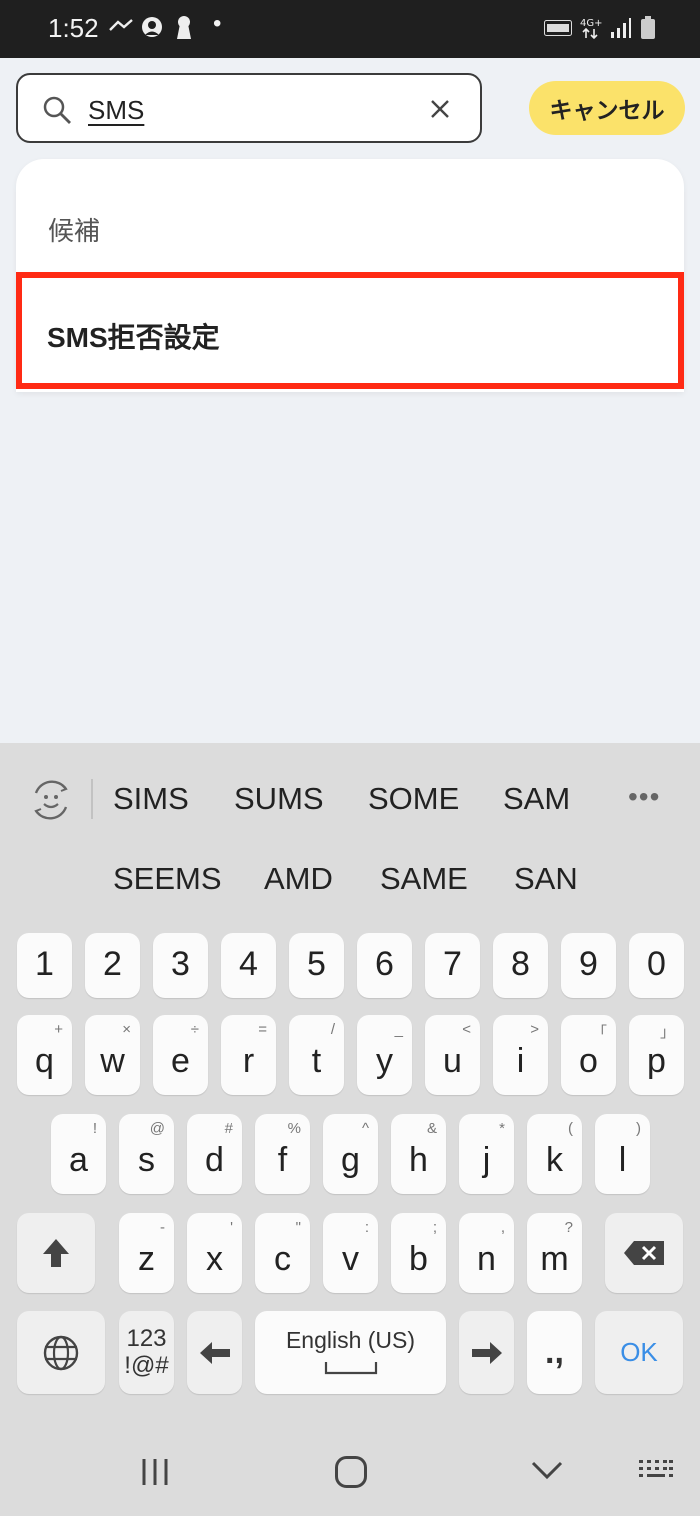 The height and width of the screenshot is (1516, 700). What do you see at coordinates (546, 879) in the screenshot?
I see `prediction-word: SAN` at bounding box center [546, 879].